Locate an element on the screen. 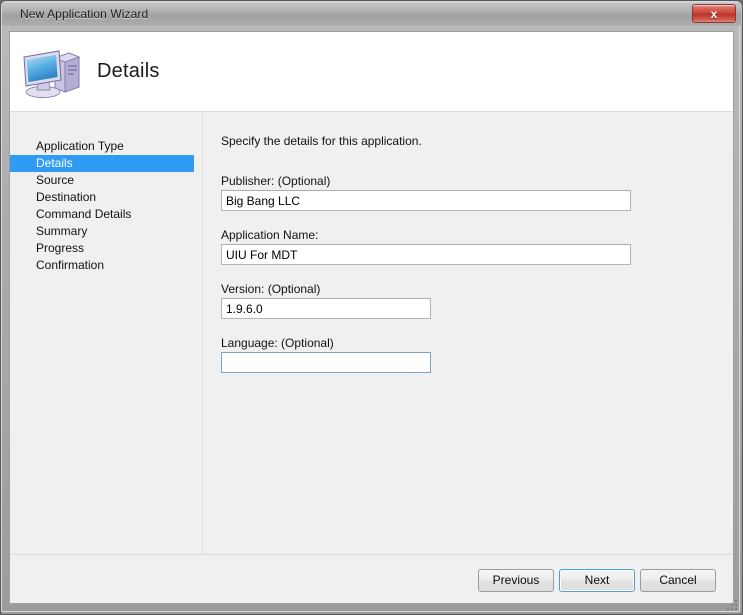 Image resolution: width=743 pixels, height=615 pixels. close-icon: x is located at coordinates (714, 14).